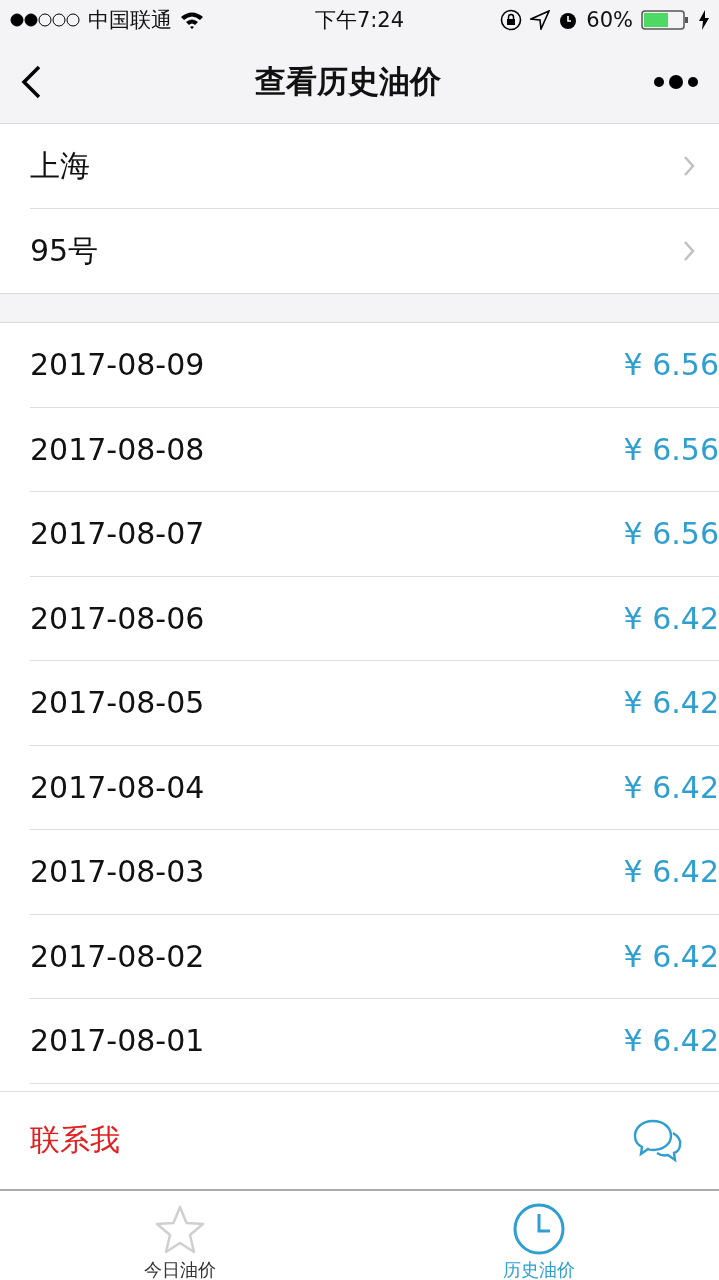 The image size is (719, 1280). Describe the element at coordinates (31, 81) in the screenshot. I see `back-icon` at that location.